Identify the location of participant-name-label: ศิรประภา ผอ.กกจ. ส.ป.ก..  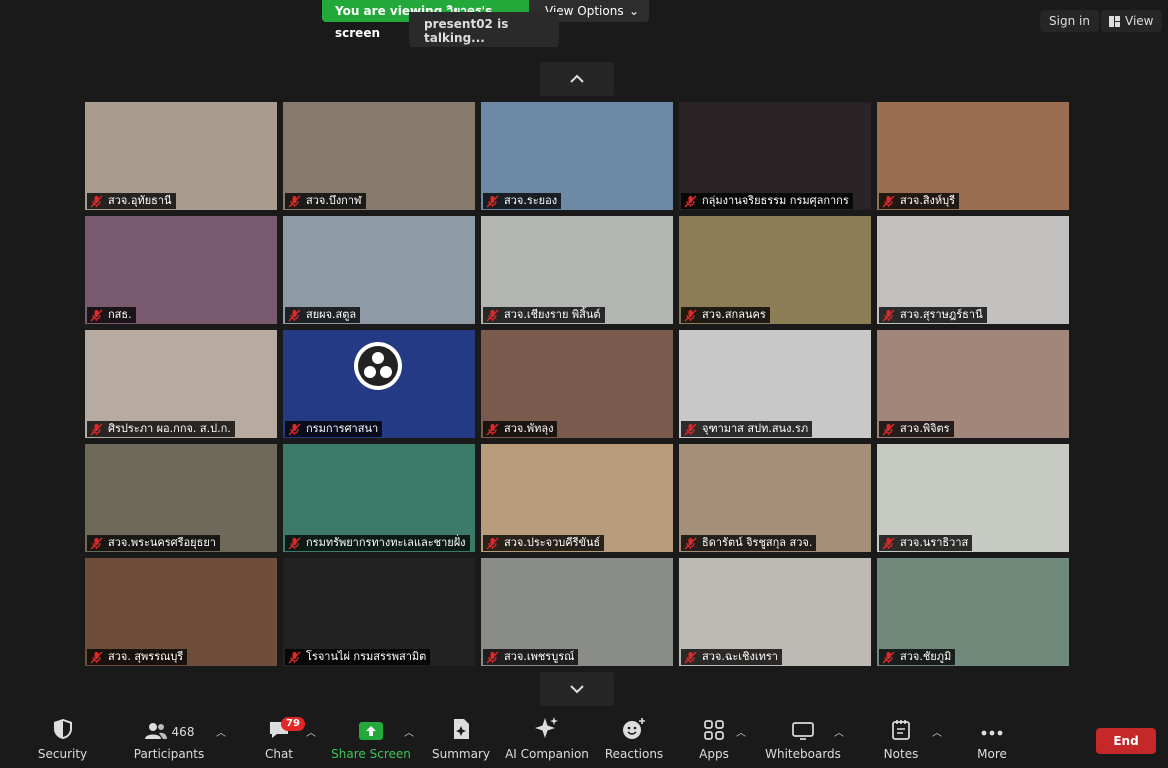
(161, 429).